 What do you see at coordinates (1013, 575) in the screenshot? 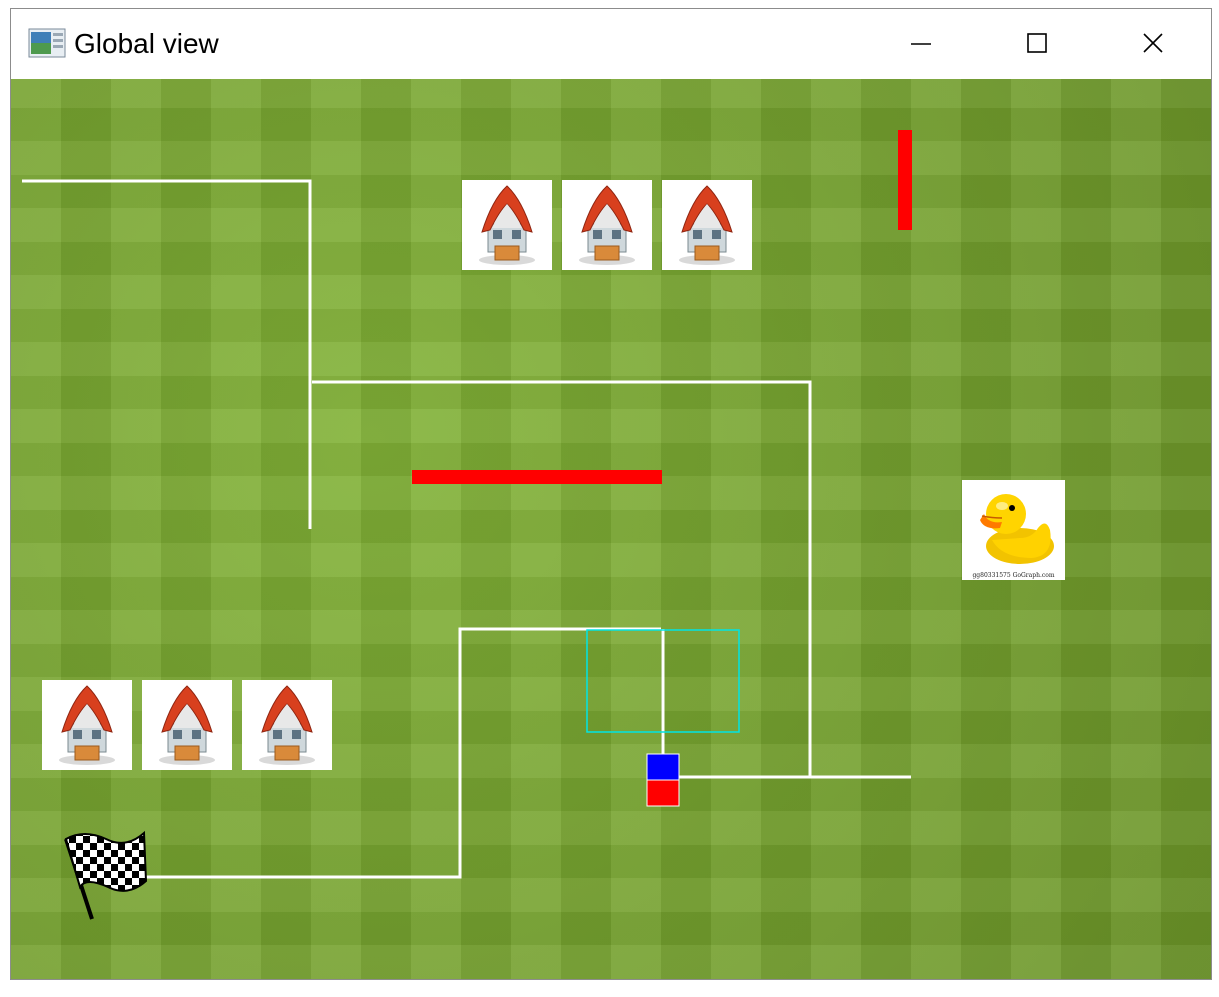
I see `duck-caption: gg80331575 GoGraph.com` at bounding box center [1013, 575].